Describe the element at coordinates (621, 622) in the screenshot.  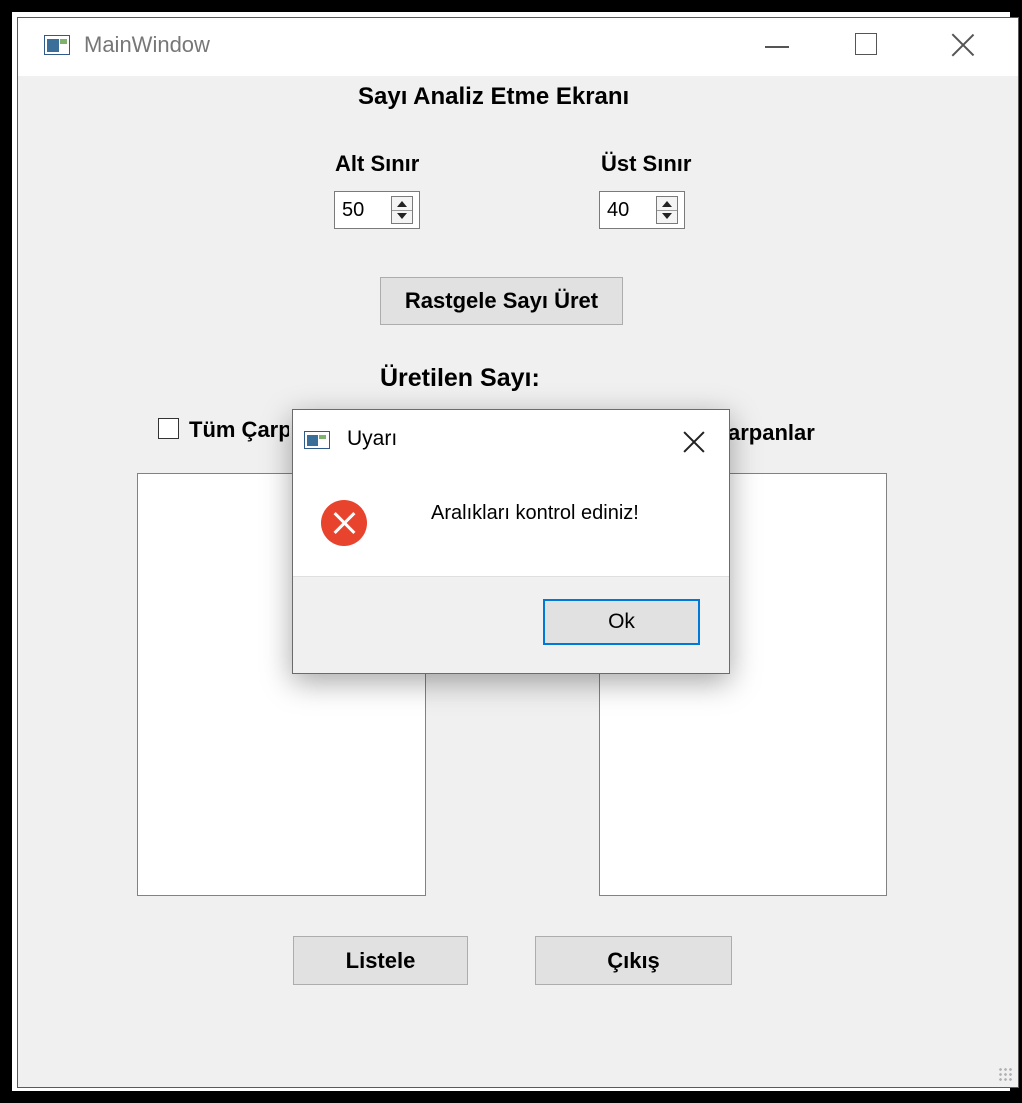
I see `ok-button: Ok` at that location.